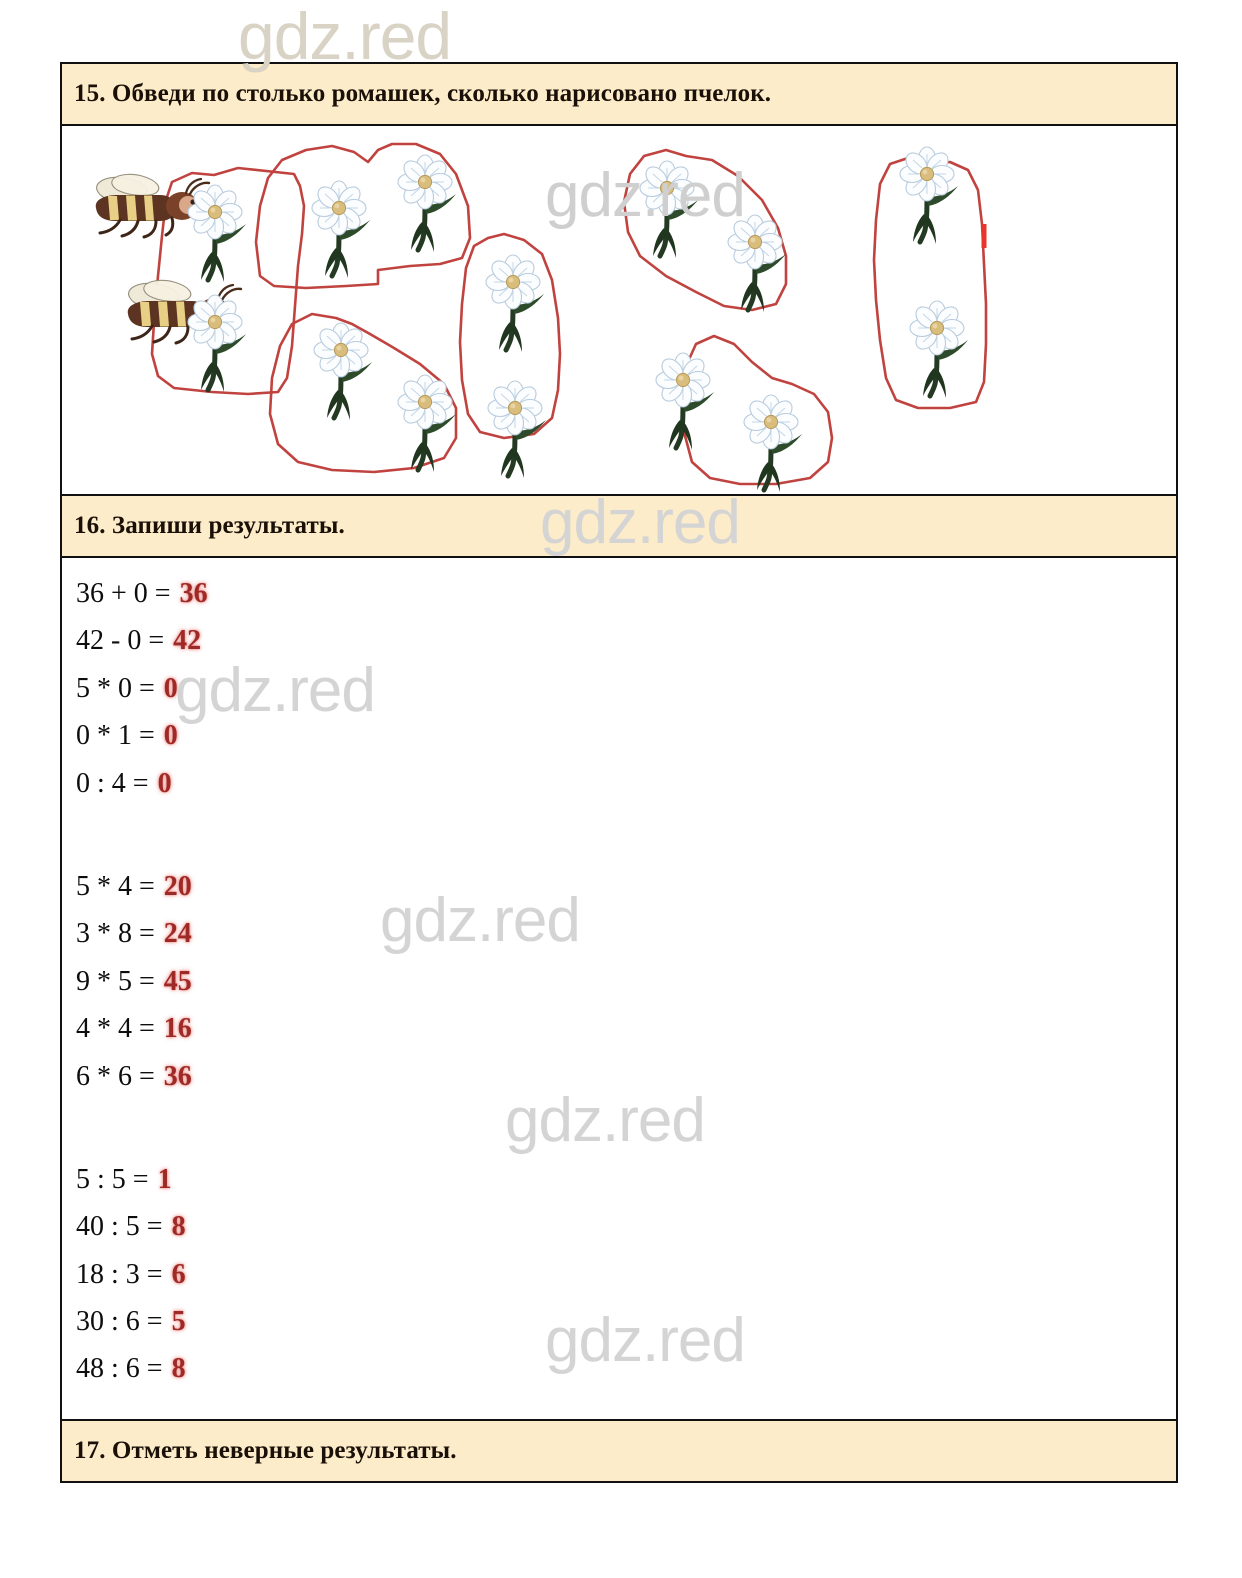 Image resolution: width=1242 pixels, height=1578 pixels. I want to click on task-16-heading: 16. Запиши результаты., so click(619, 527).